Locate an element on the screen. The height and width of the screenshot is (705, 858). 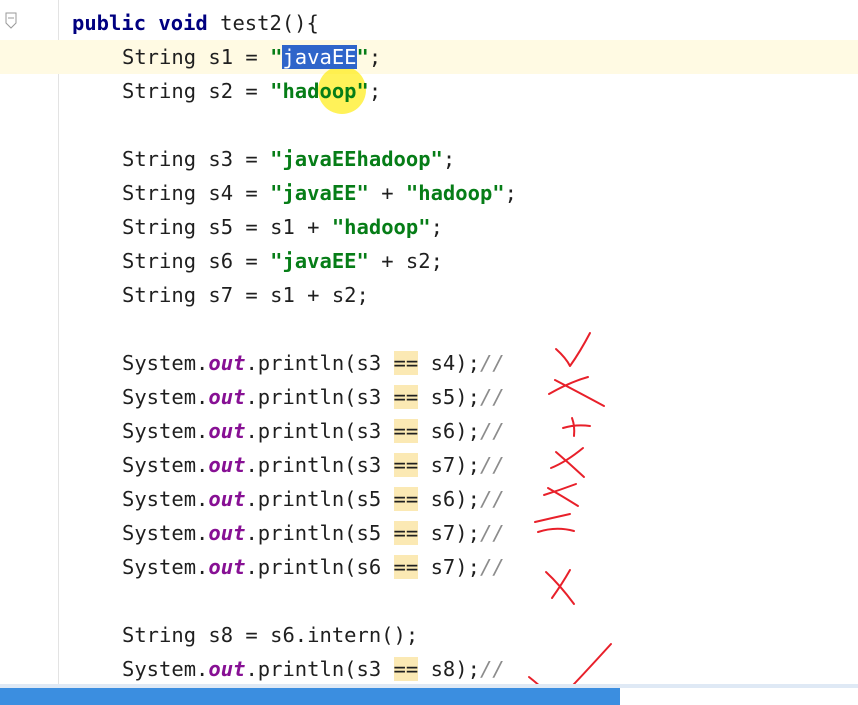
line-s3: String s3 = "javaEEhadoop"; is located at coordinates (288, 159).